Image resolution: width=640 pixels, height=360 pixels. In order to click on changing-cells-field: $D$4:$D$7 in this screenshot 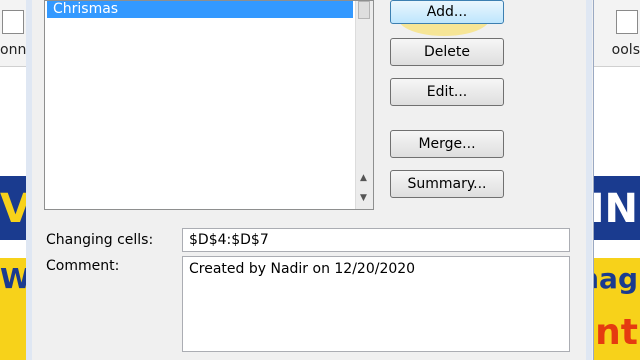, I will do `click(376, 240)`.